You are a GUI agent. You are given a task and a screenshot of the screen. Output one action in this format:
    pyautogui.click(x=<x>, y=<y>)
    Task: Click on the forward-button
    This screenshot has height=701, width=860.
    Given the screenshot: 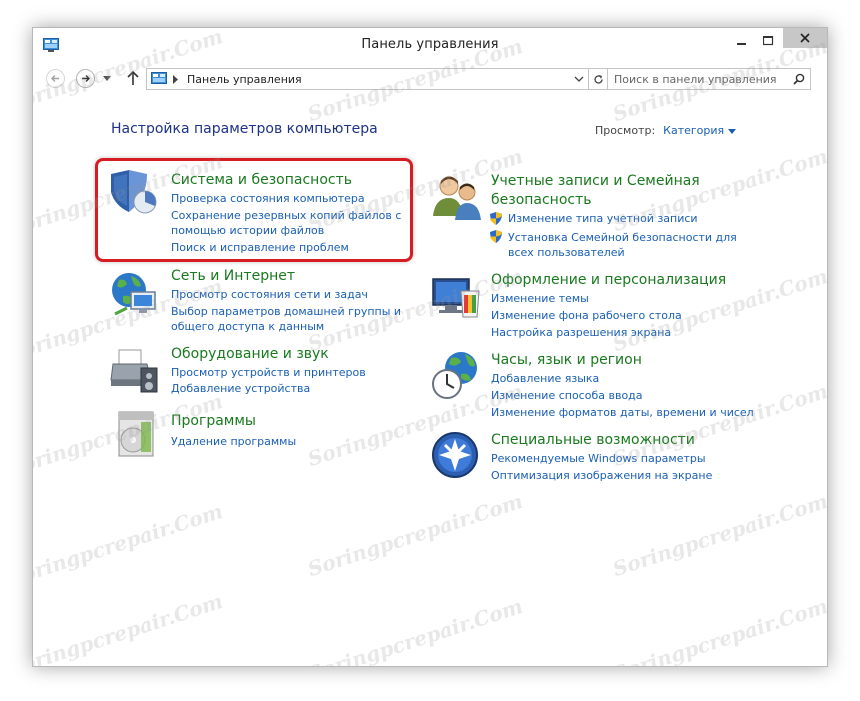 What is the action you would take?
    pyautogui.click(x=85, y=78)
    